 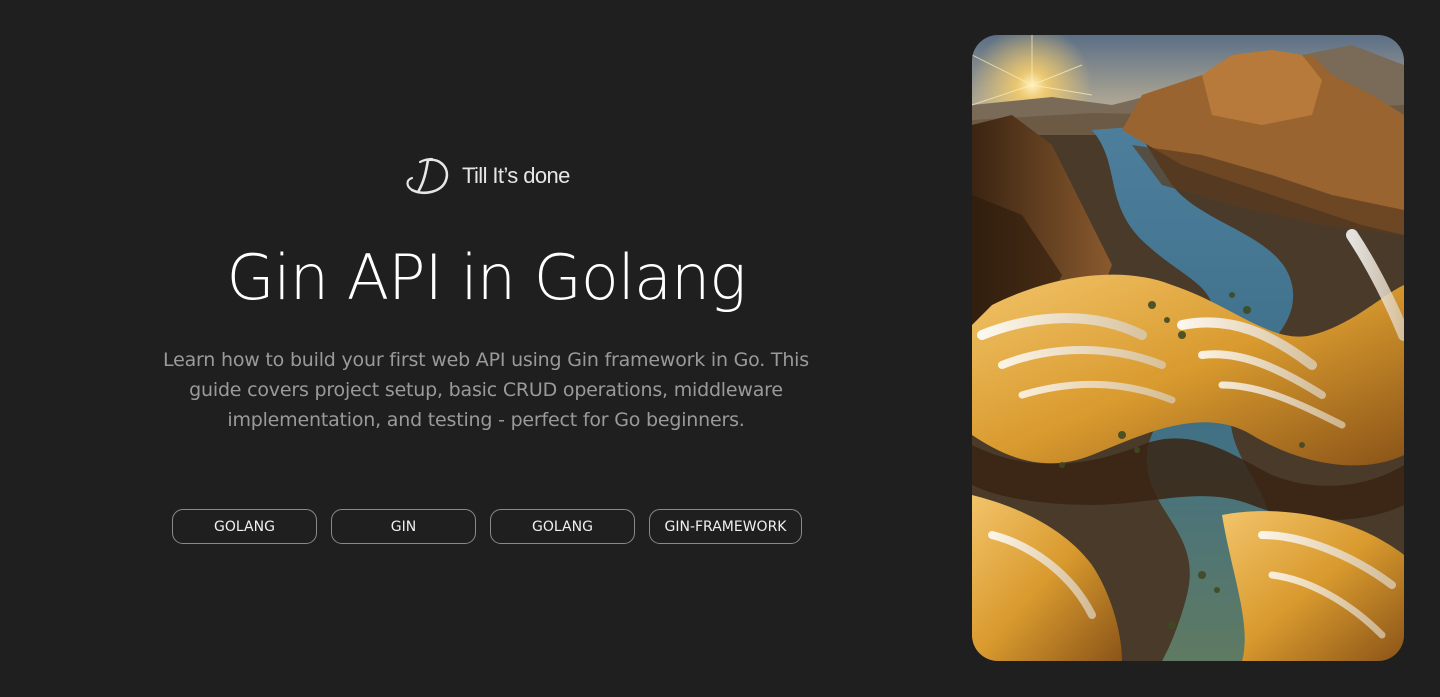 I want to click on d-monogram-icon, so click(x=427, y=175).